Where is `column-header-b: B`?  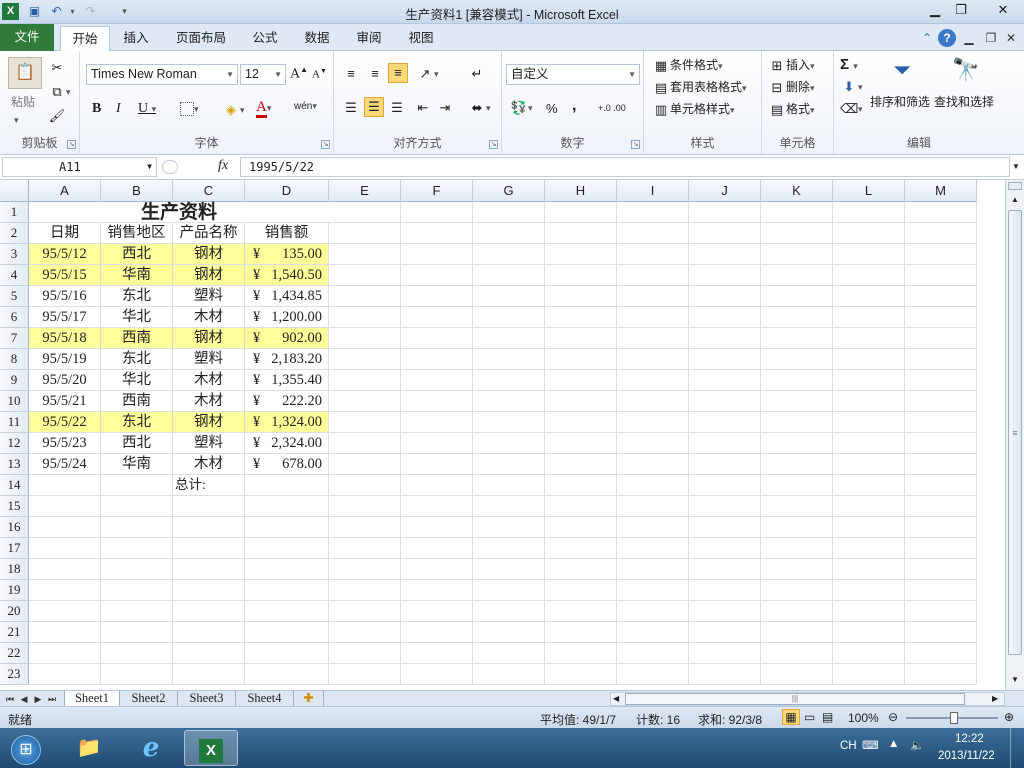 column-header-b: B is located at coordinates (137, 191).